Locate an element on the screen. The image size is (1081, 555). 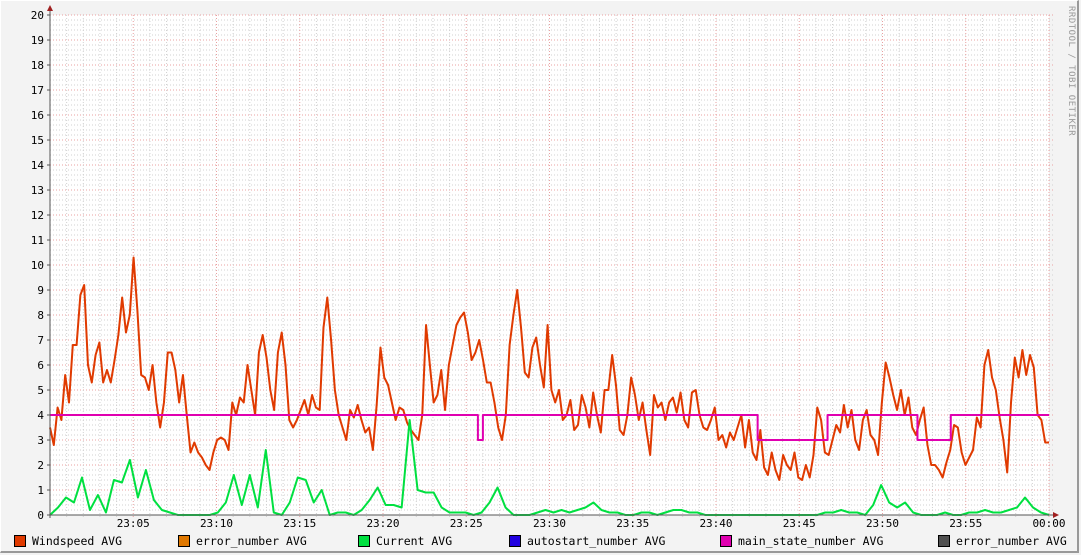
y-axis-arrow-icon is located at coordinates (50, 8).